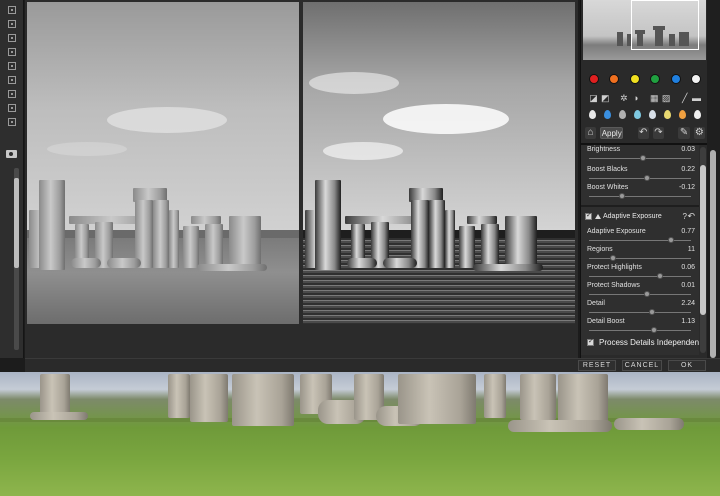  What do you see at coordinates (667, 114) in the screenshot?
I see `drop-icon-yellow` at bounding box center [667, 114].